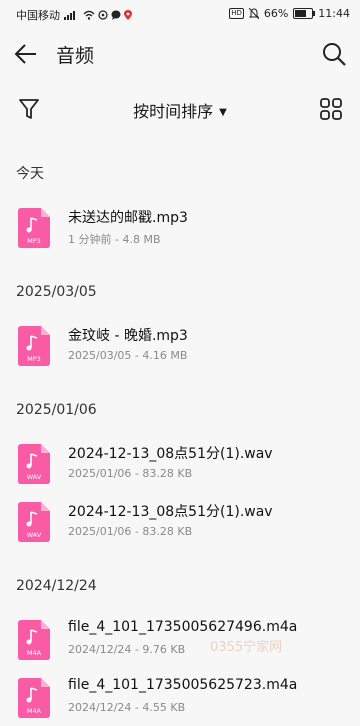 The height and width of the screenshot is (726, 360). Describe the element at coordinates (300, 13) in the screenshot. I see `battery-fill` at that location.